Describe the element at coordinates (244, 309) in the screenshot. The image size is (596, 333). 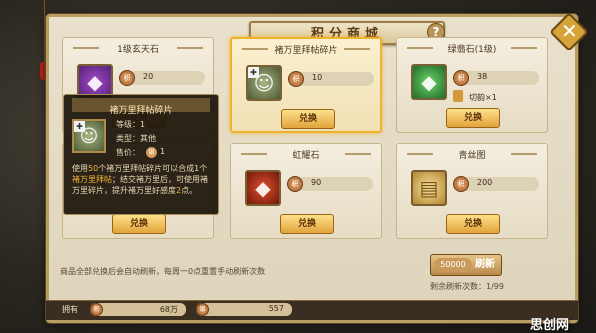
I see `currency-silver: 银 557` at that location.